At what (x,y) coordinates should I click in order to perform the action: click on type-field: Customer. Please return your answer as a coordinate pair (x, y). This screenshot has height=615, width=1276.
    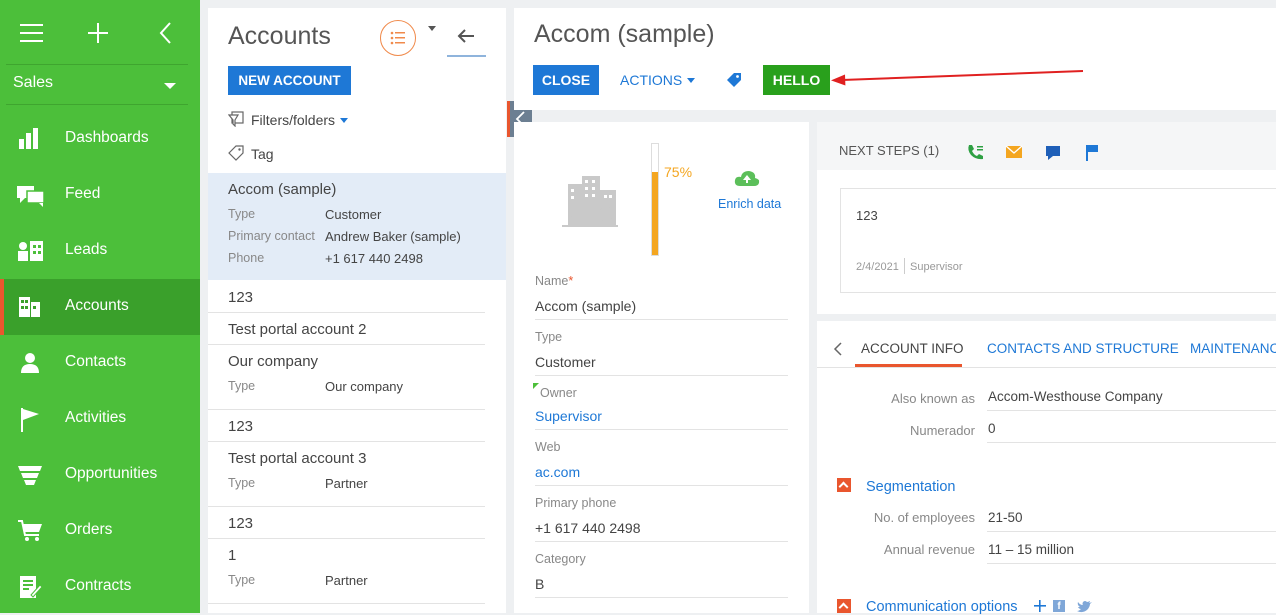
    Looking at the image, I should click on (565, 362).